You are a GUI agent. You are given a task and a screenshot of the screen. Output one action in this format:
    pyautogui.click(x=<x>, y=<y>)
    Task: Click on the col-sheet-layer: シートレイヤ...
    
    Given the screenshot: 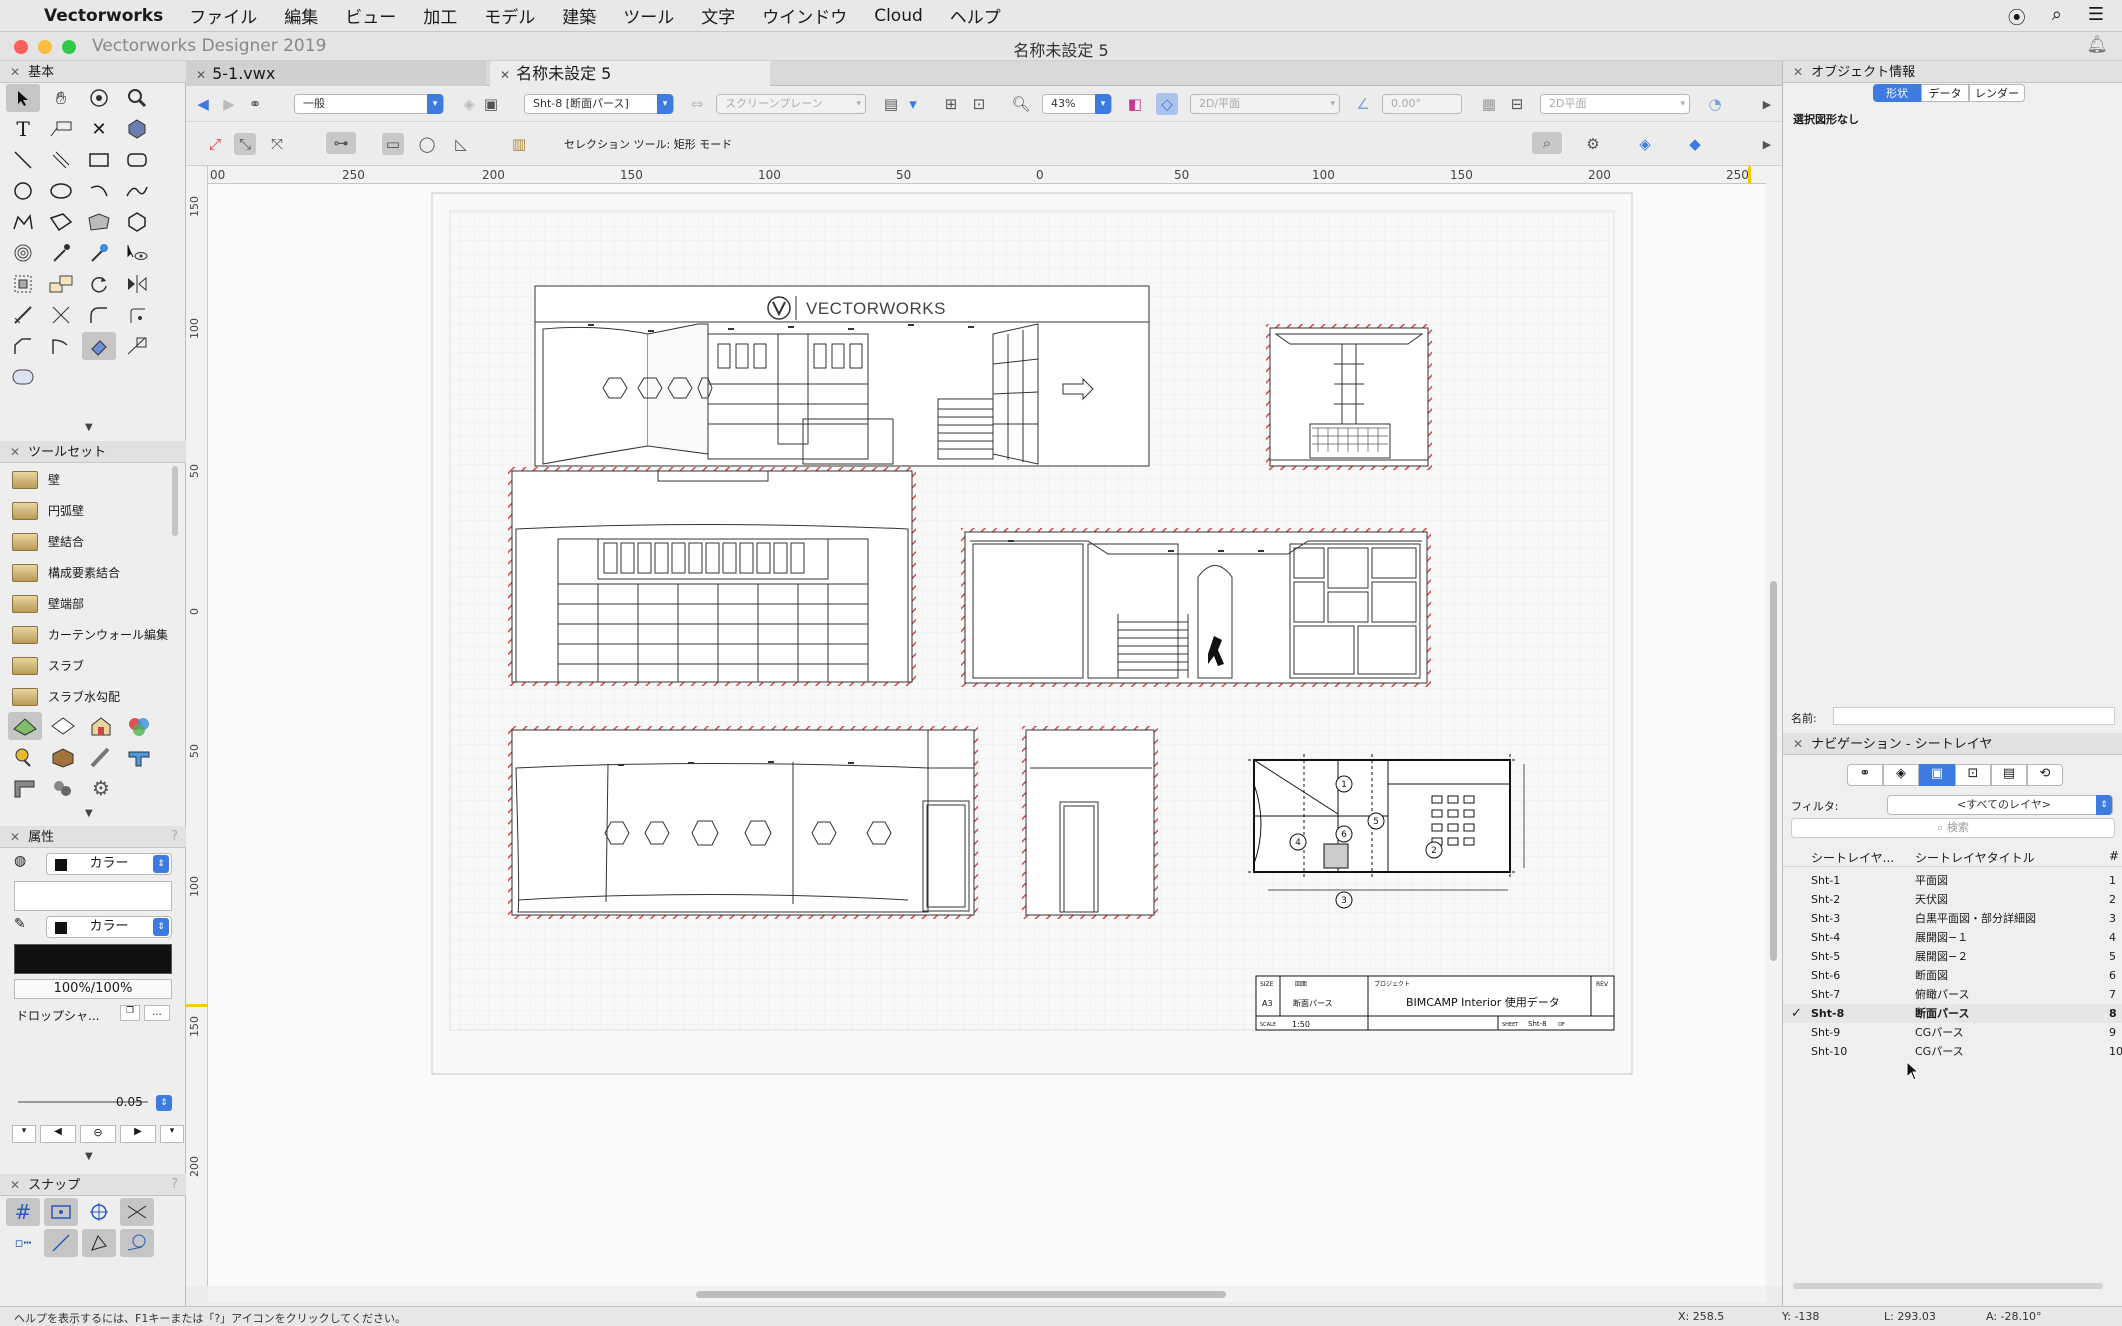 What is the action you would take?
    pyautogui.click(x=1852, y=857)
    